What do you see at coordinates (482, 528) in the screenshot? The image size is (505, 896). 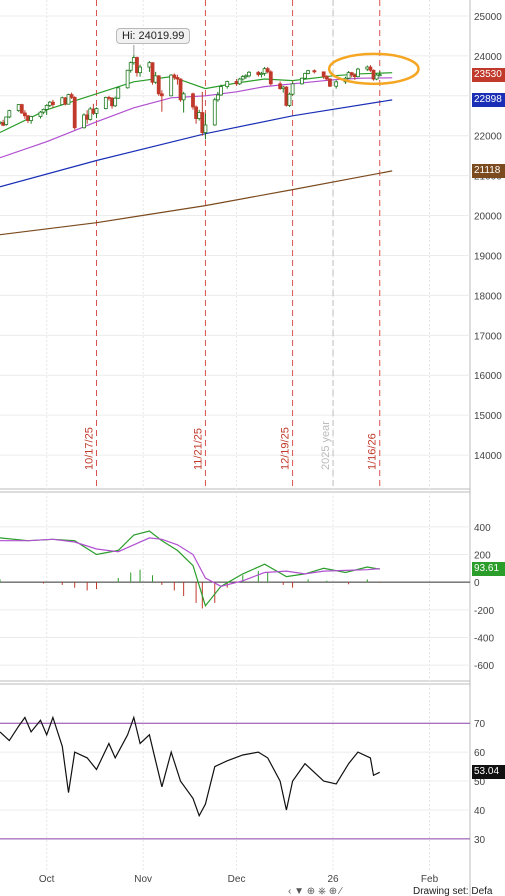 I see `macd-tick-label: 400` at bounding box center [482, 528].